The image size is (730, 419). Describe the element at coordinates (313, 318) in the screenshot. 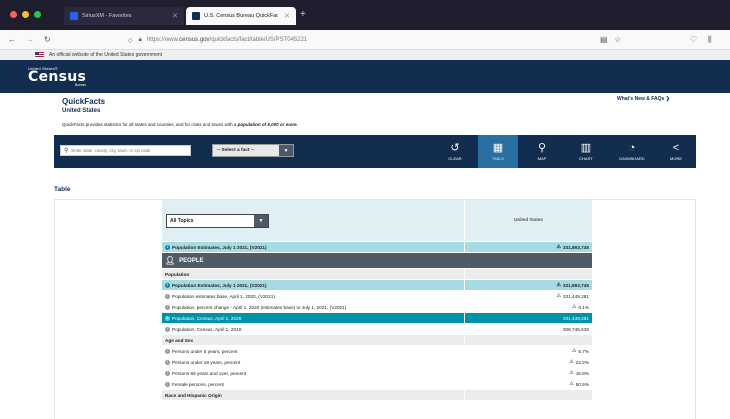

I see `row-label: i Population, Census, April 1, 2020` at that location.